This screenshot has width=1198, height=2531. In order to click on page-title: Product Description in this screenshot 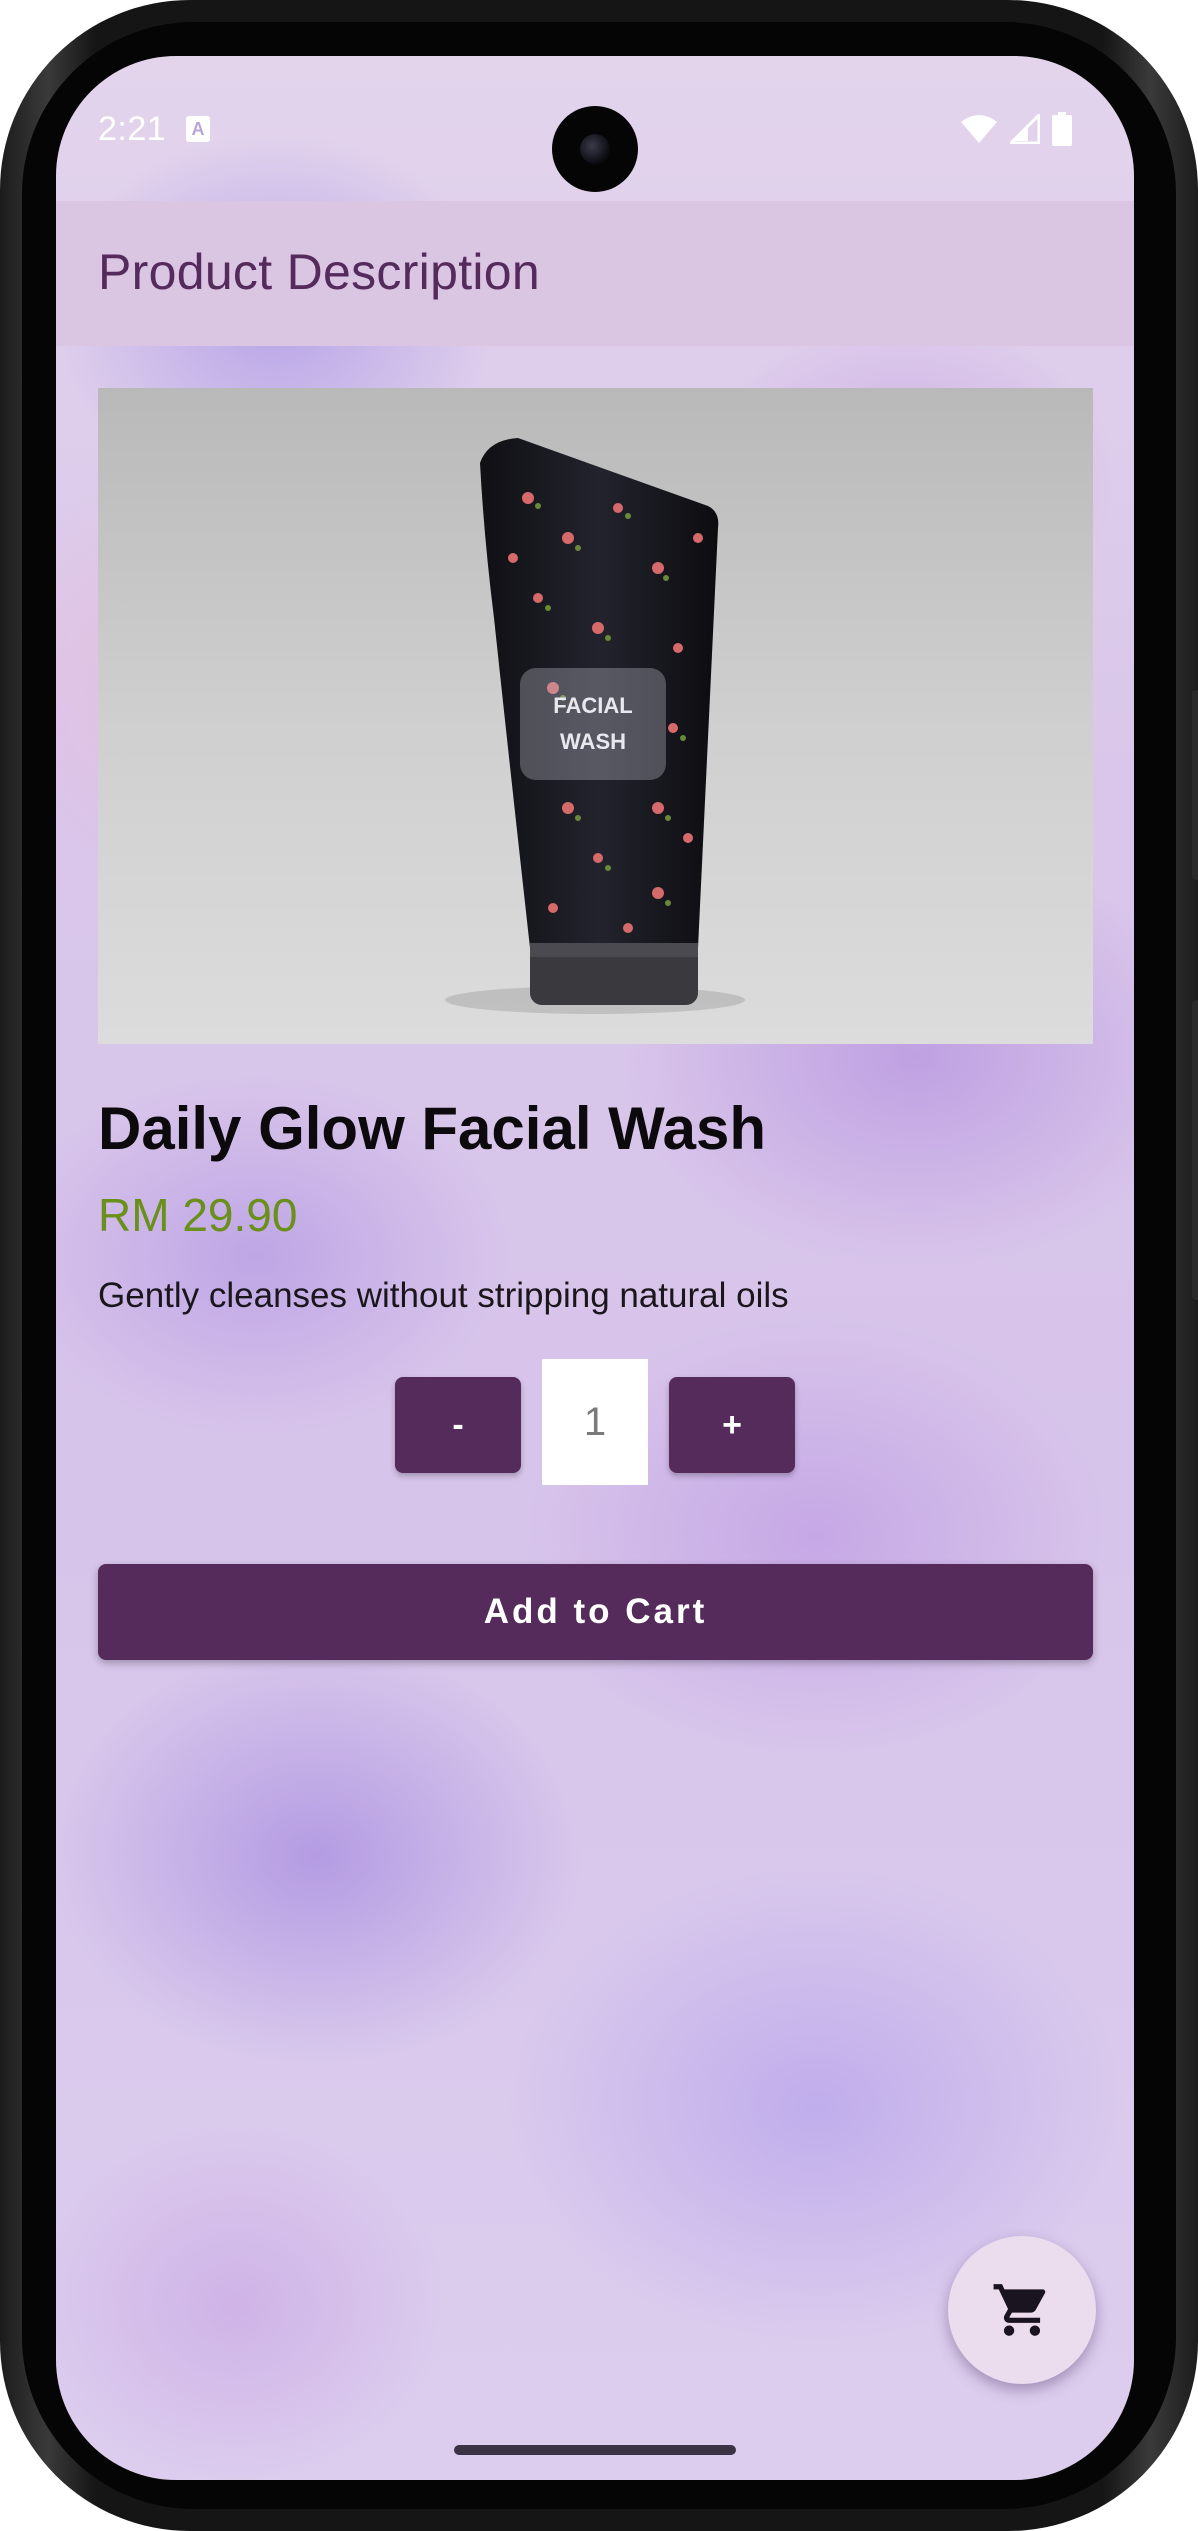, I will do `click(319, 272)`.